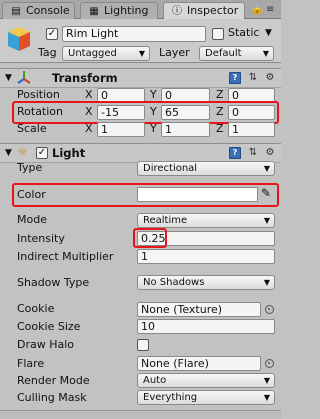 The image size is (320, 419). I want to click on culling-mask-dropdown: Everything ▼, so click(206, 397).